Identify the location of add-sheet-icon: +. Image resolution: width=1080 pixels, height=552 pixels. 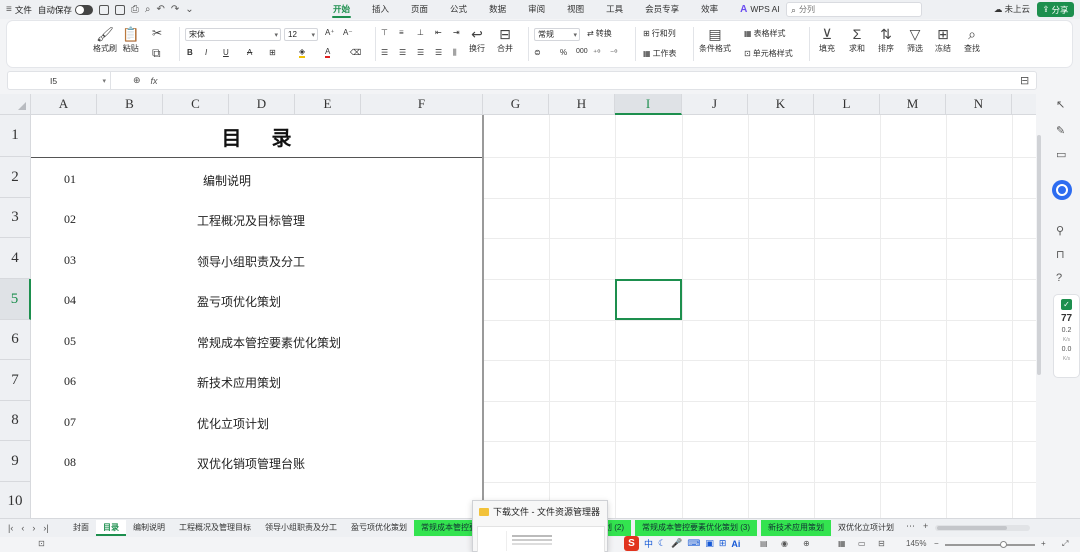
(925, 526).